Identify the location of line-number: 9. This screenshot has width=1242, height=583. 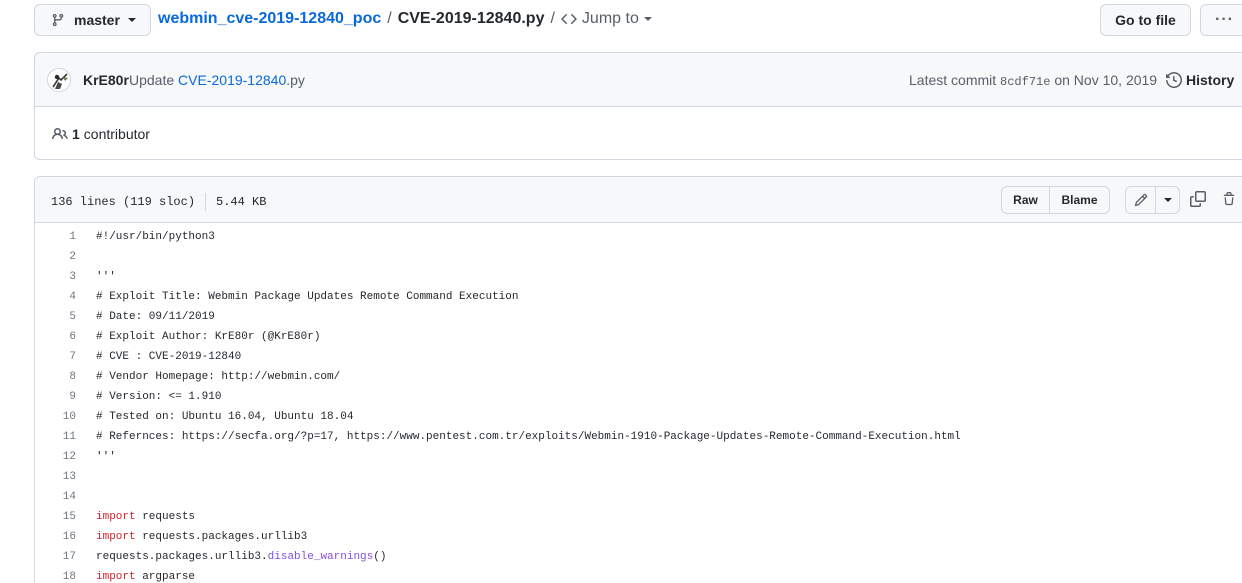
(55, 397).